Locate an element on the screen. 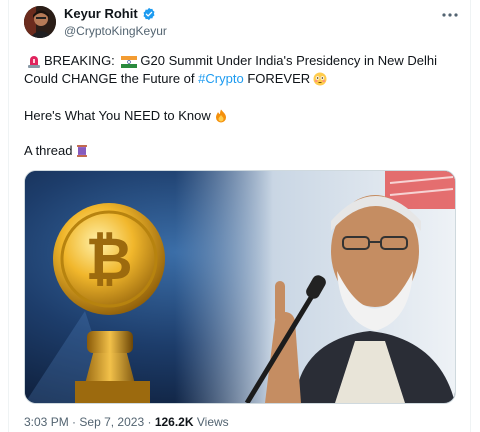  tweet-line-2-after: FOREVER is located at coordinates (279, 78).